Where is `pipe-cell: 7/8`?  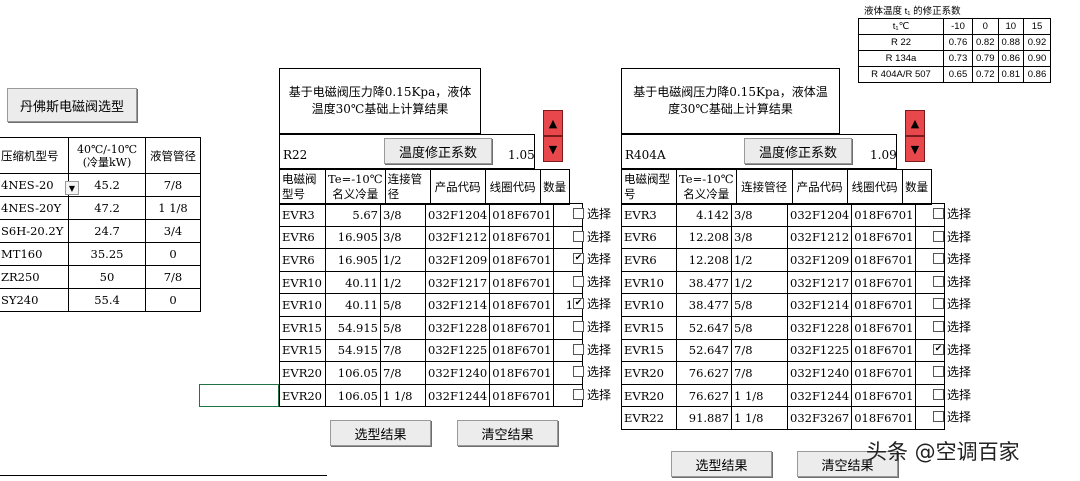 pipe-cell: 7/8 is located at coordinates (173, 185).